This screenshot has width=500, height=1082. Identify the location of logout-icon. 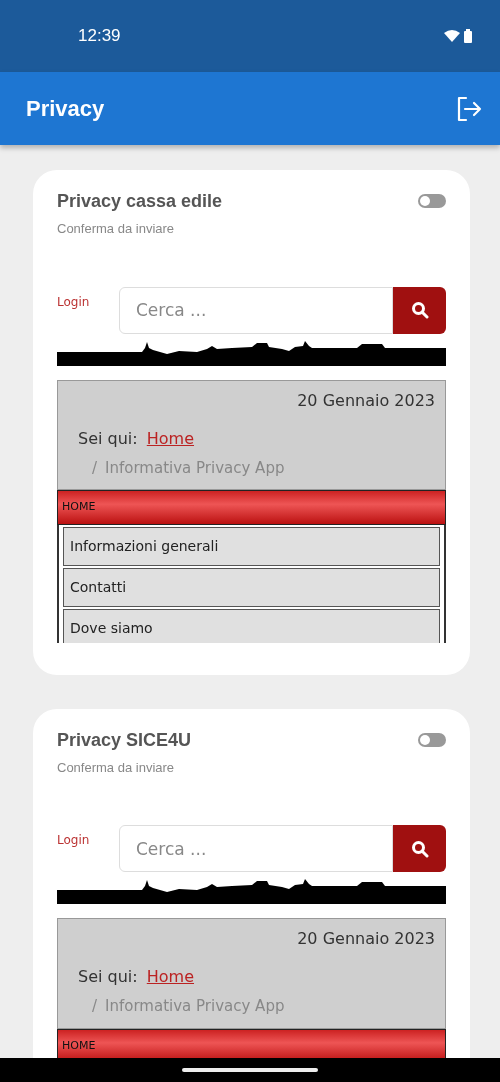
(469, 108).